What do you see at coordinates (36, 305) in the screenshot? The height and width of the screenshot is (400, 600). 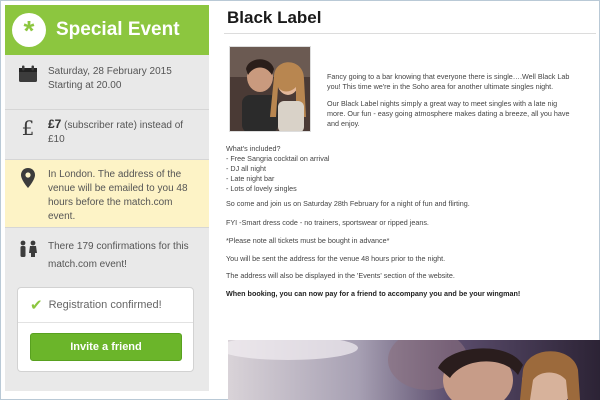 I see `check-icon: ✔` at bounding box center [36, 305].